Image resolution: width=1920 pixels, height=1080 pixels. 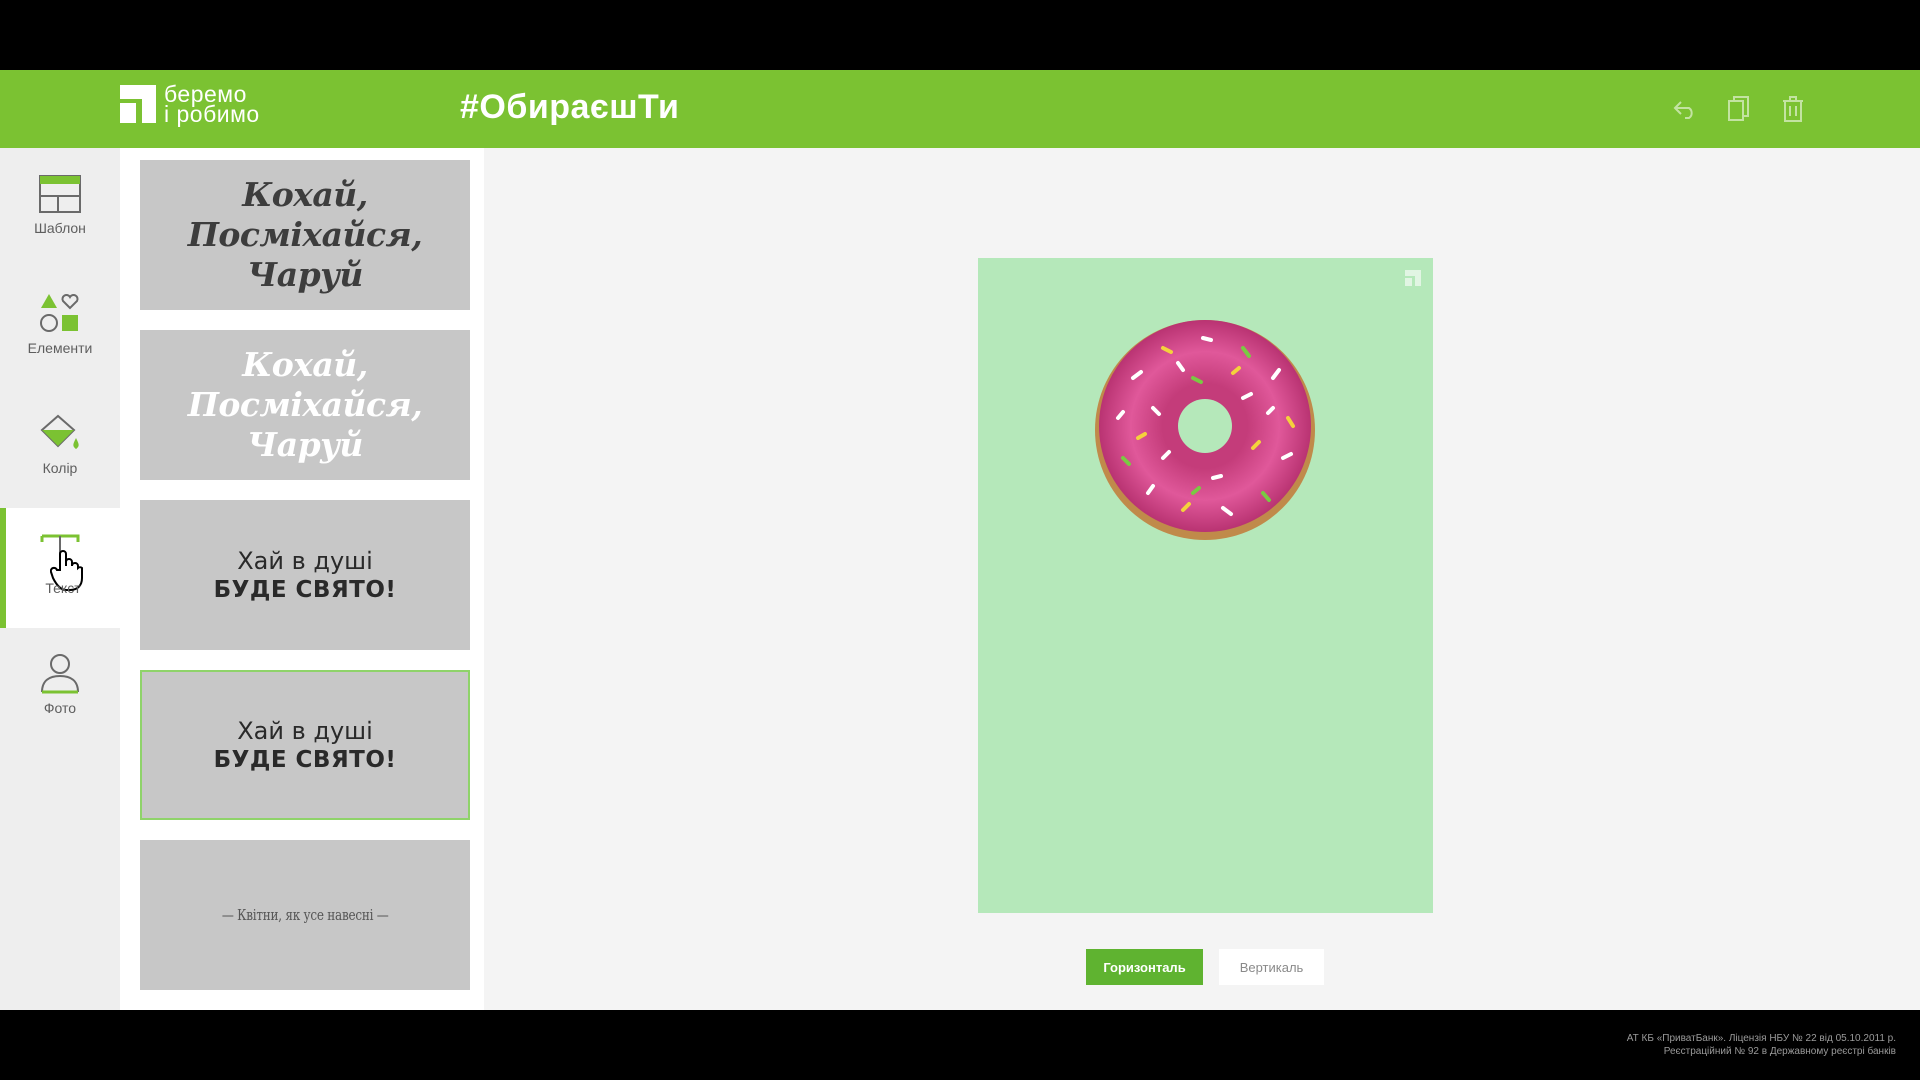 I want to click on sidebar-item-elements: Елементи, so click(x=60, y=328).